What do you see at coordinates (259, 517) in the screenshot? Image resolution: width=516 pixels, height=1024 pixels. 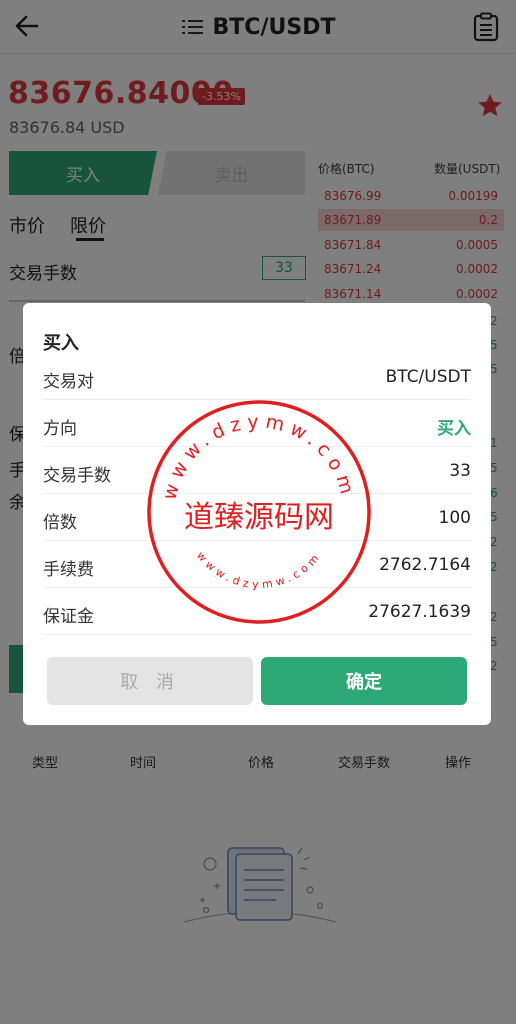 I see `watermark-text: 道臻源码网` at bounding box center [259, 517].